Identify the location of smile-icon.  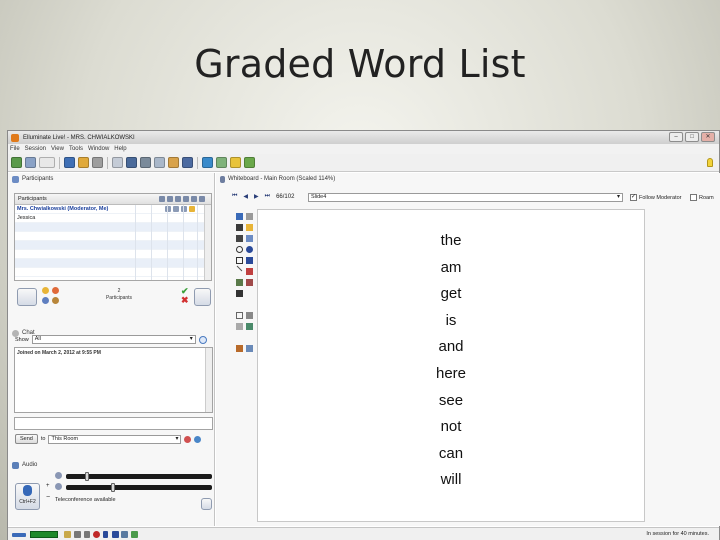
(45, 290).